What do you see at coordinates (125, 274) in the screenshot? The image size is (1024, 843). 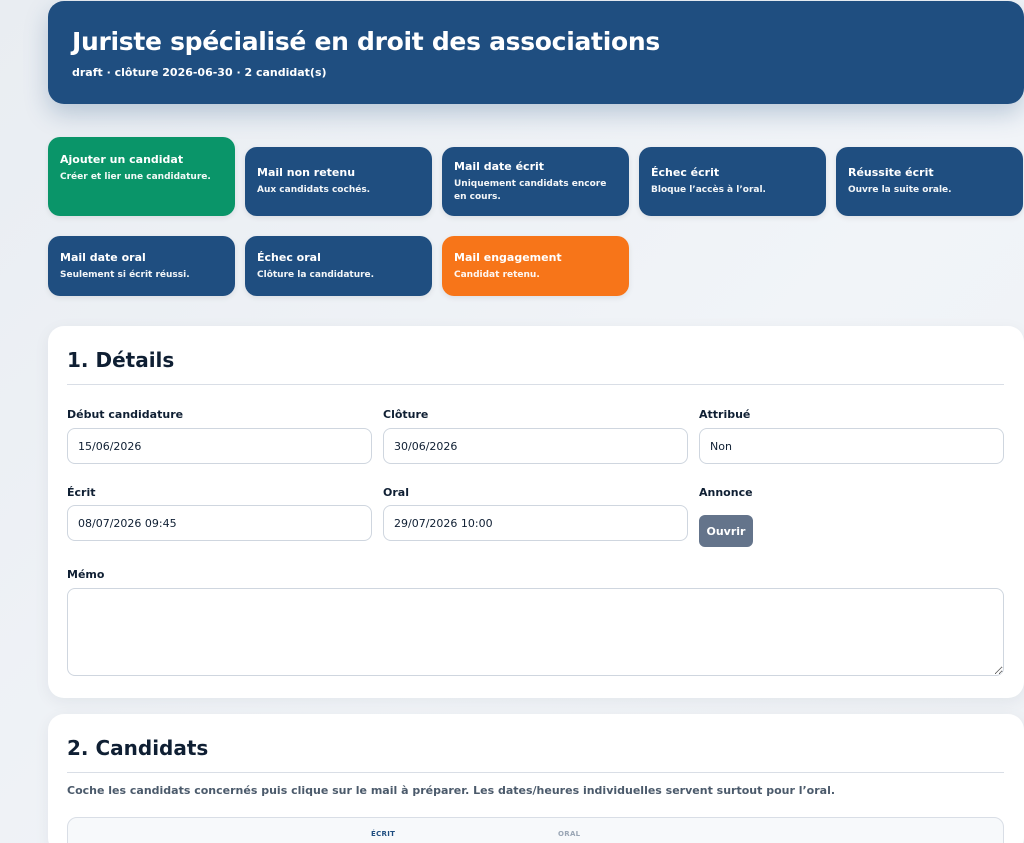 I see `action-desc: Seulement si écrit réussi.` at bounding box center [125, 274].